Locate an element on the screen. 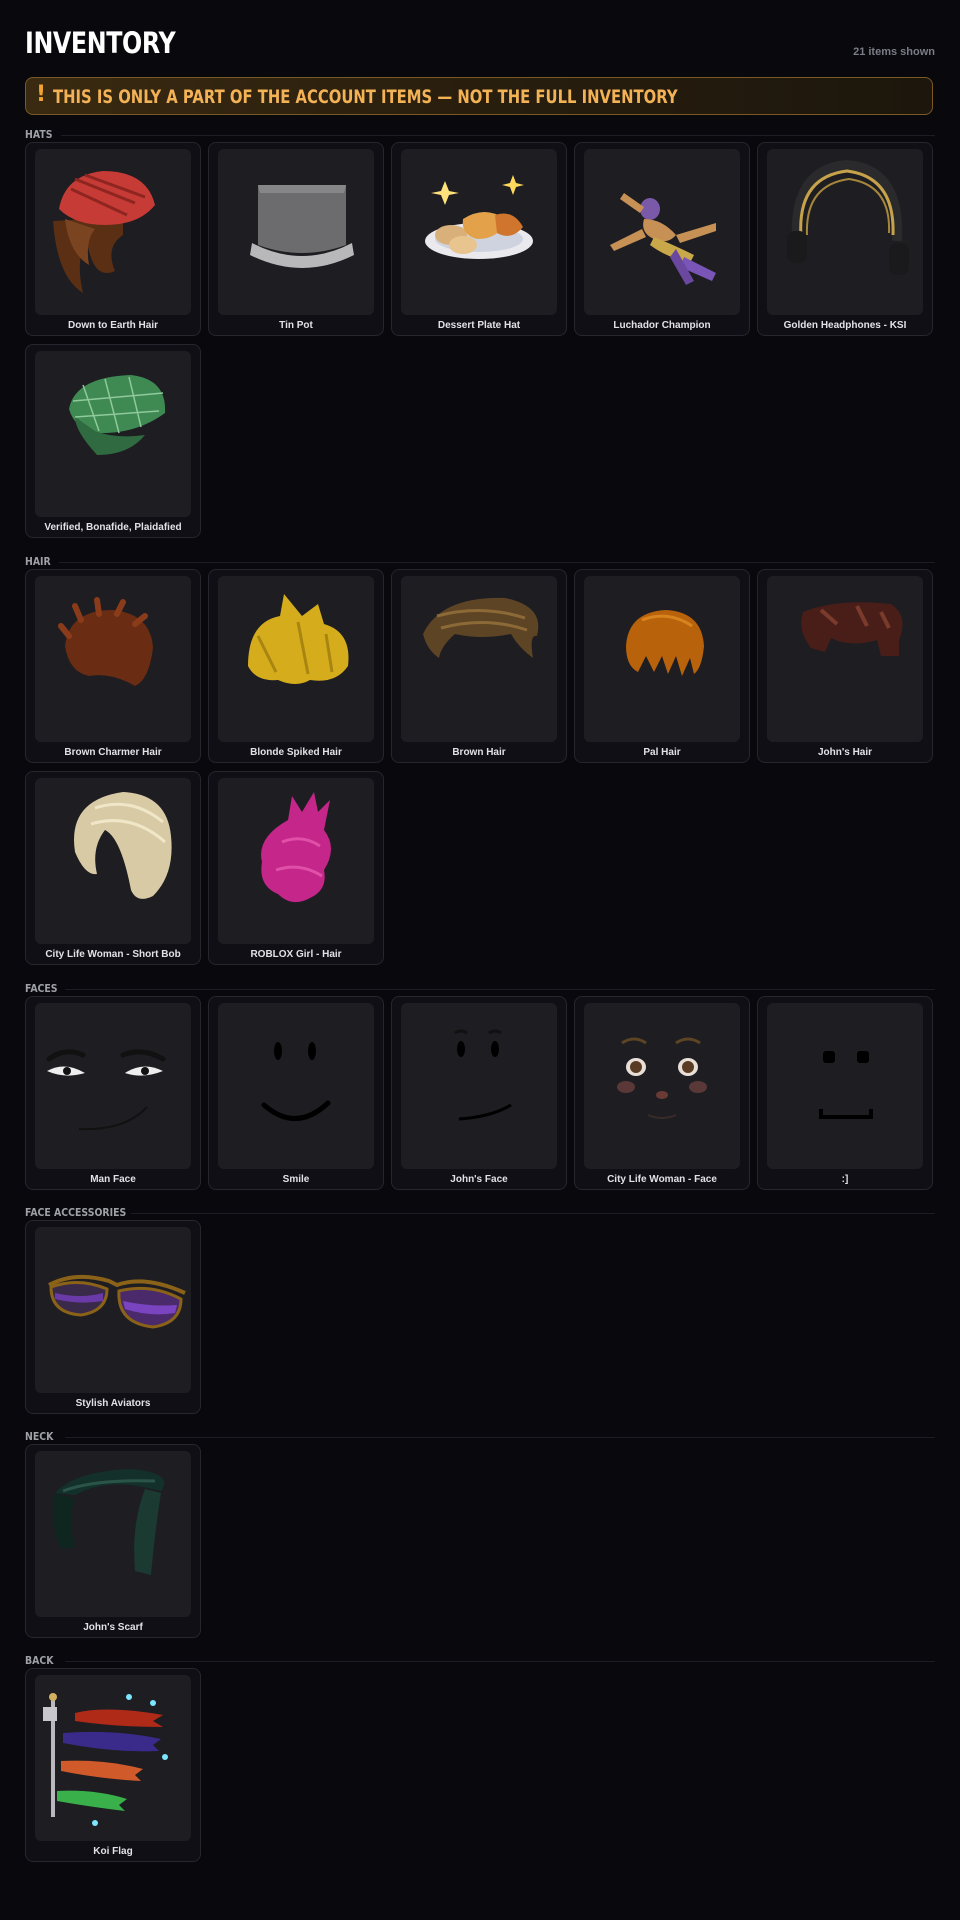  item-card: Blonde Spiked Hair is located at coordinates (296, 666).